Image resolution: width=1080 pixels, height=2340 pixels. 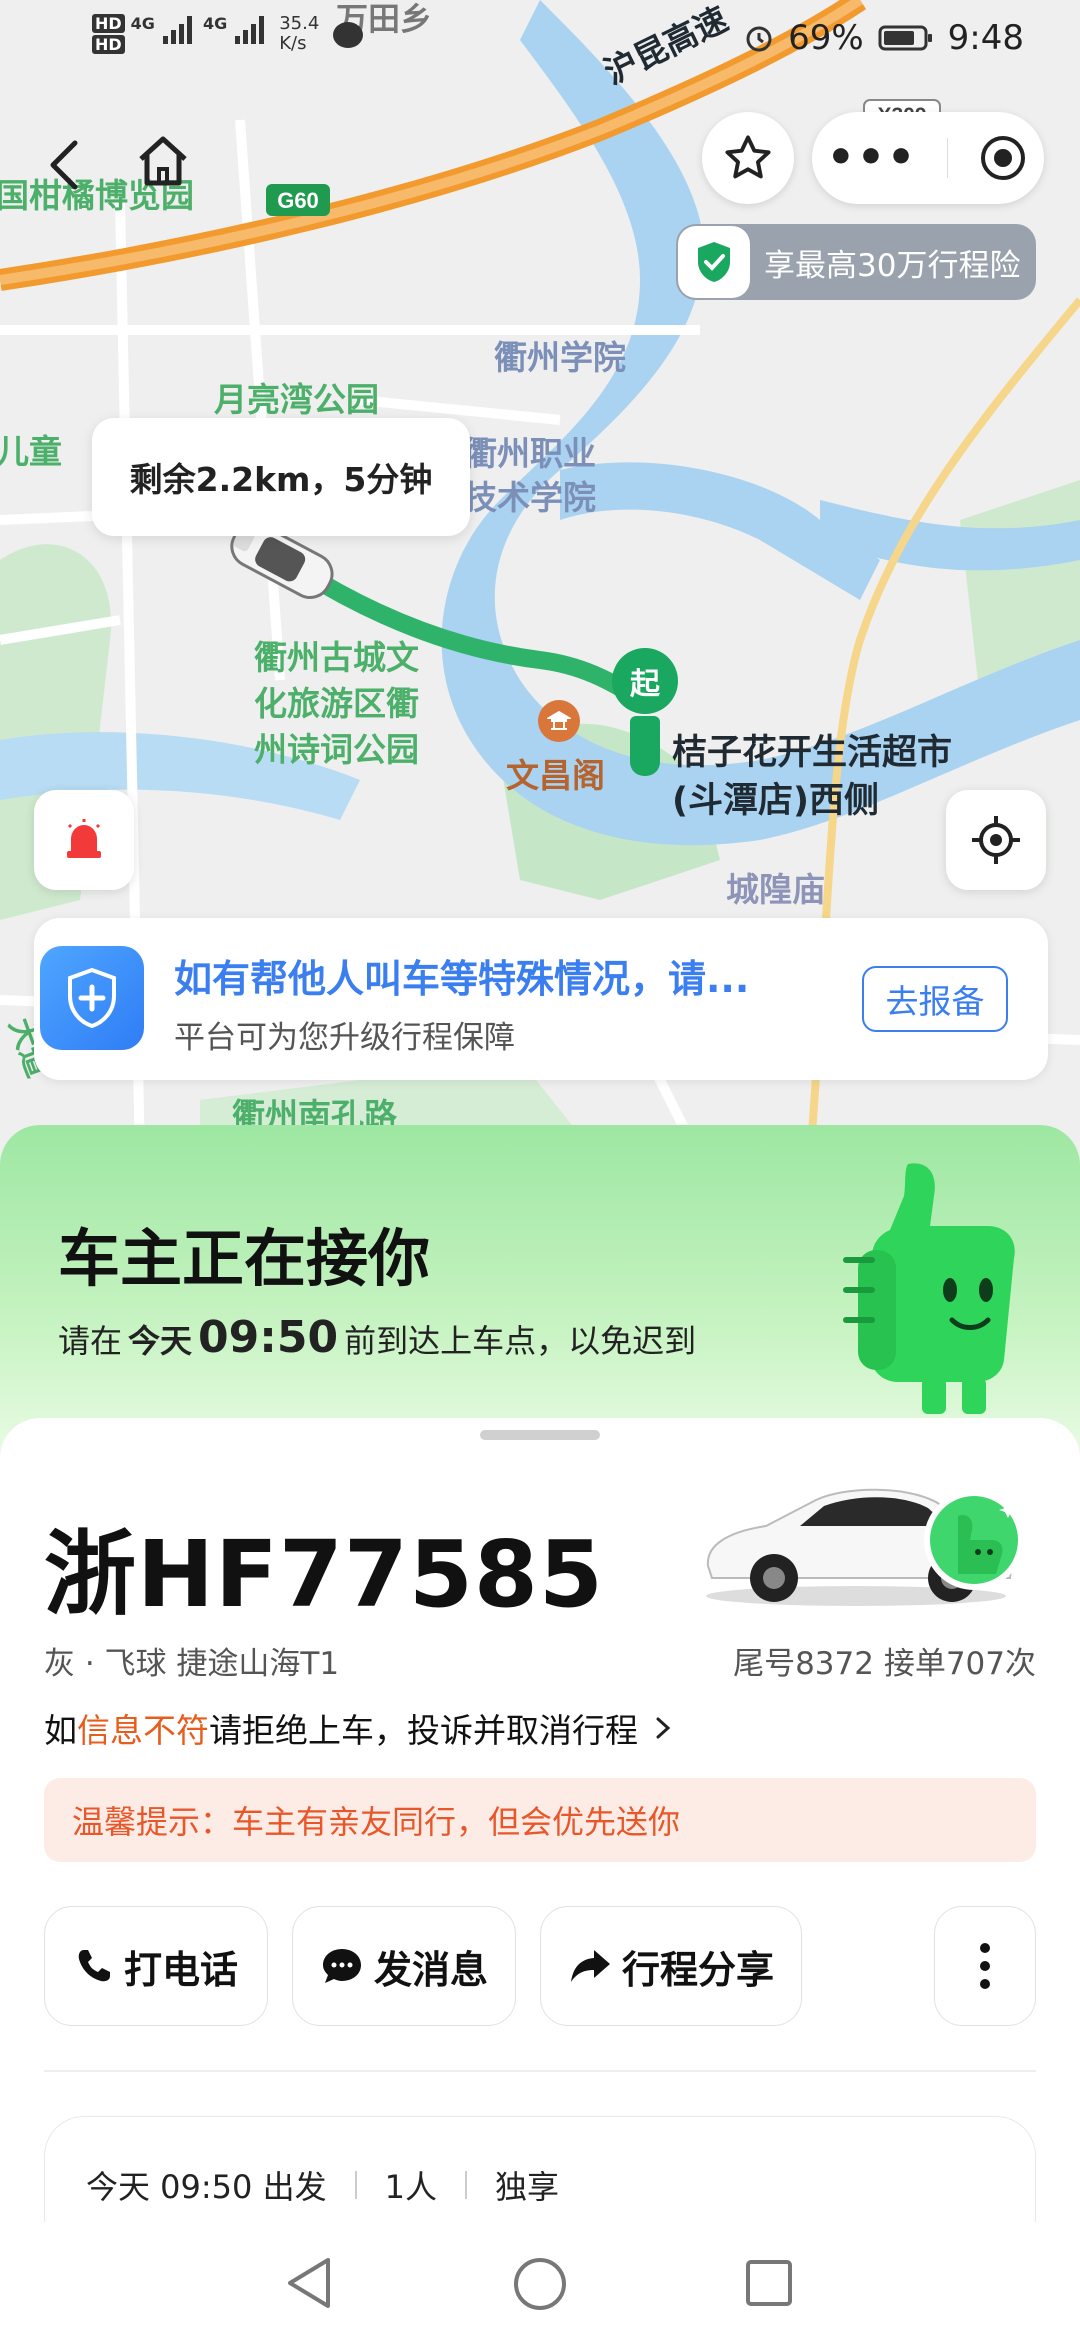 I want to click on nav-recents-icon, so click(x=769, y=2283).